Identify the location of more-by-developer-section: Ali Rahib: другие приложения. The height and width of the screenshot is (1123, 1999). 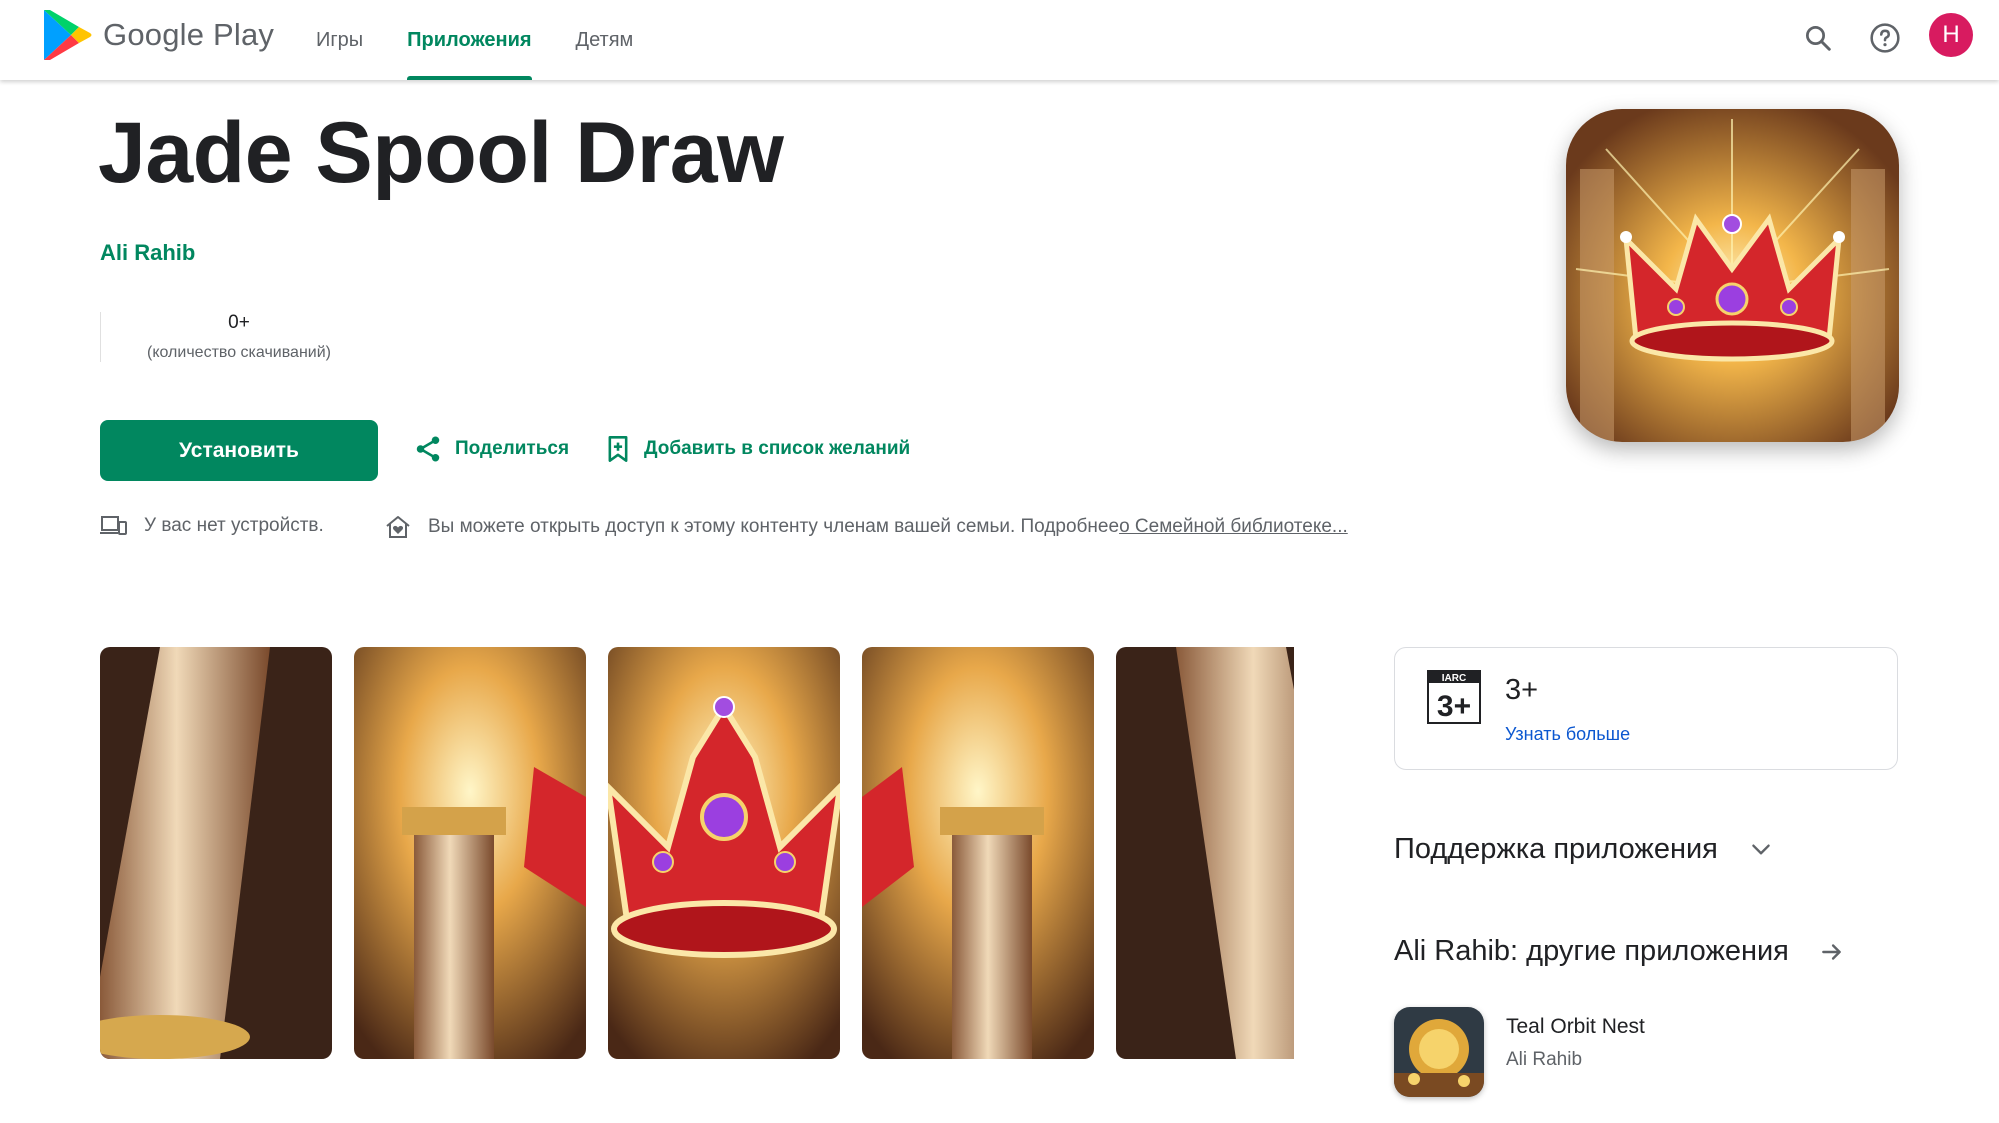
(1619, 951).